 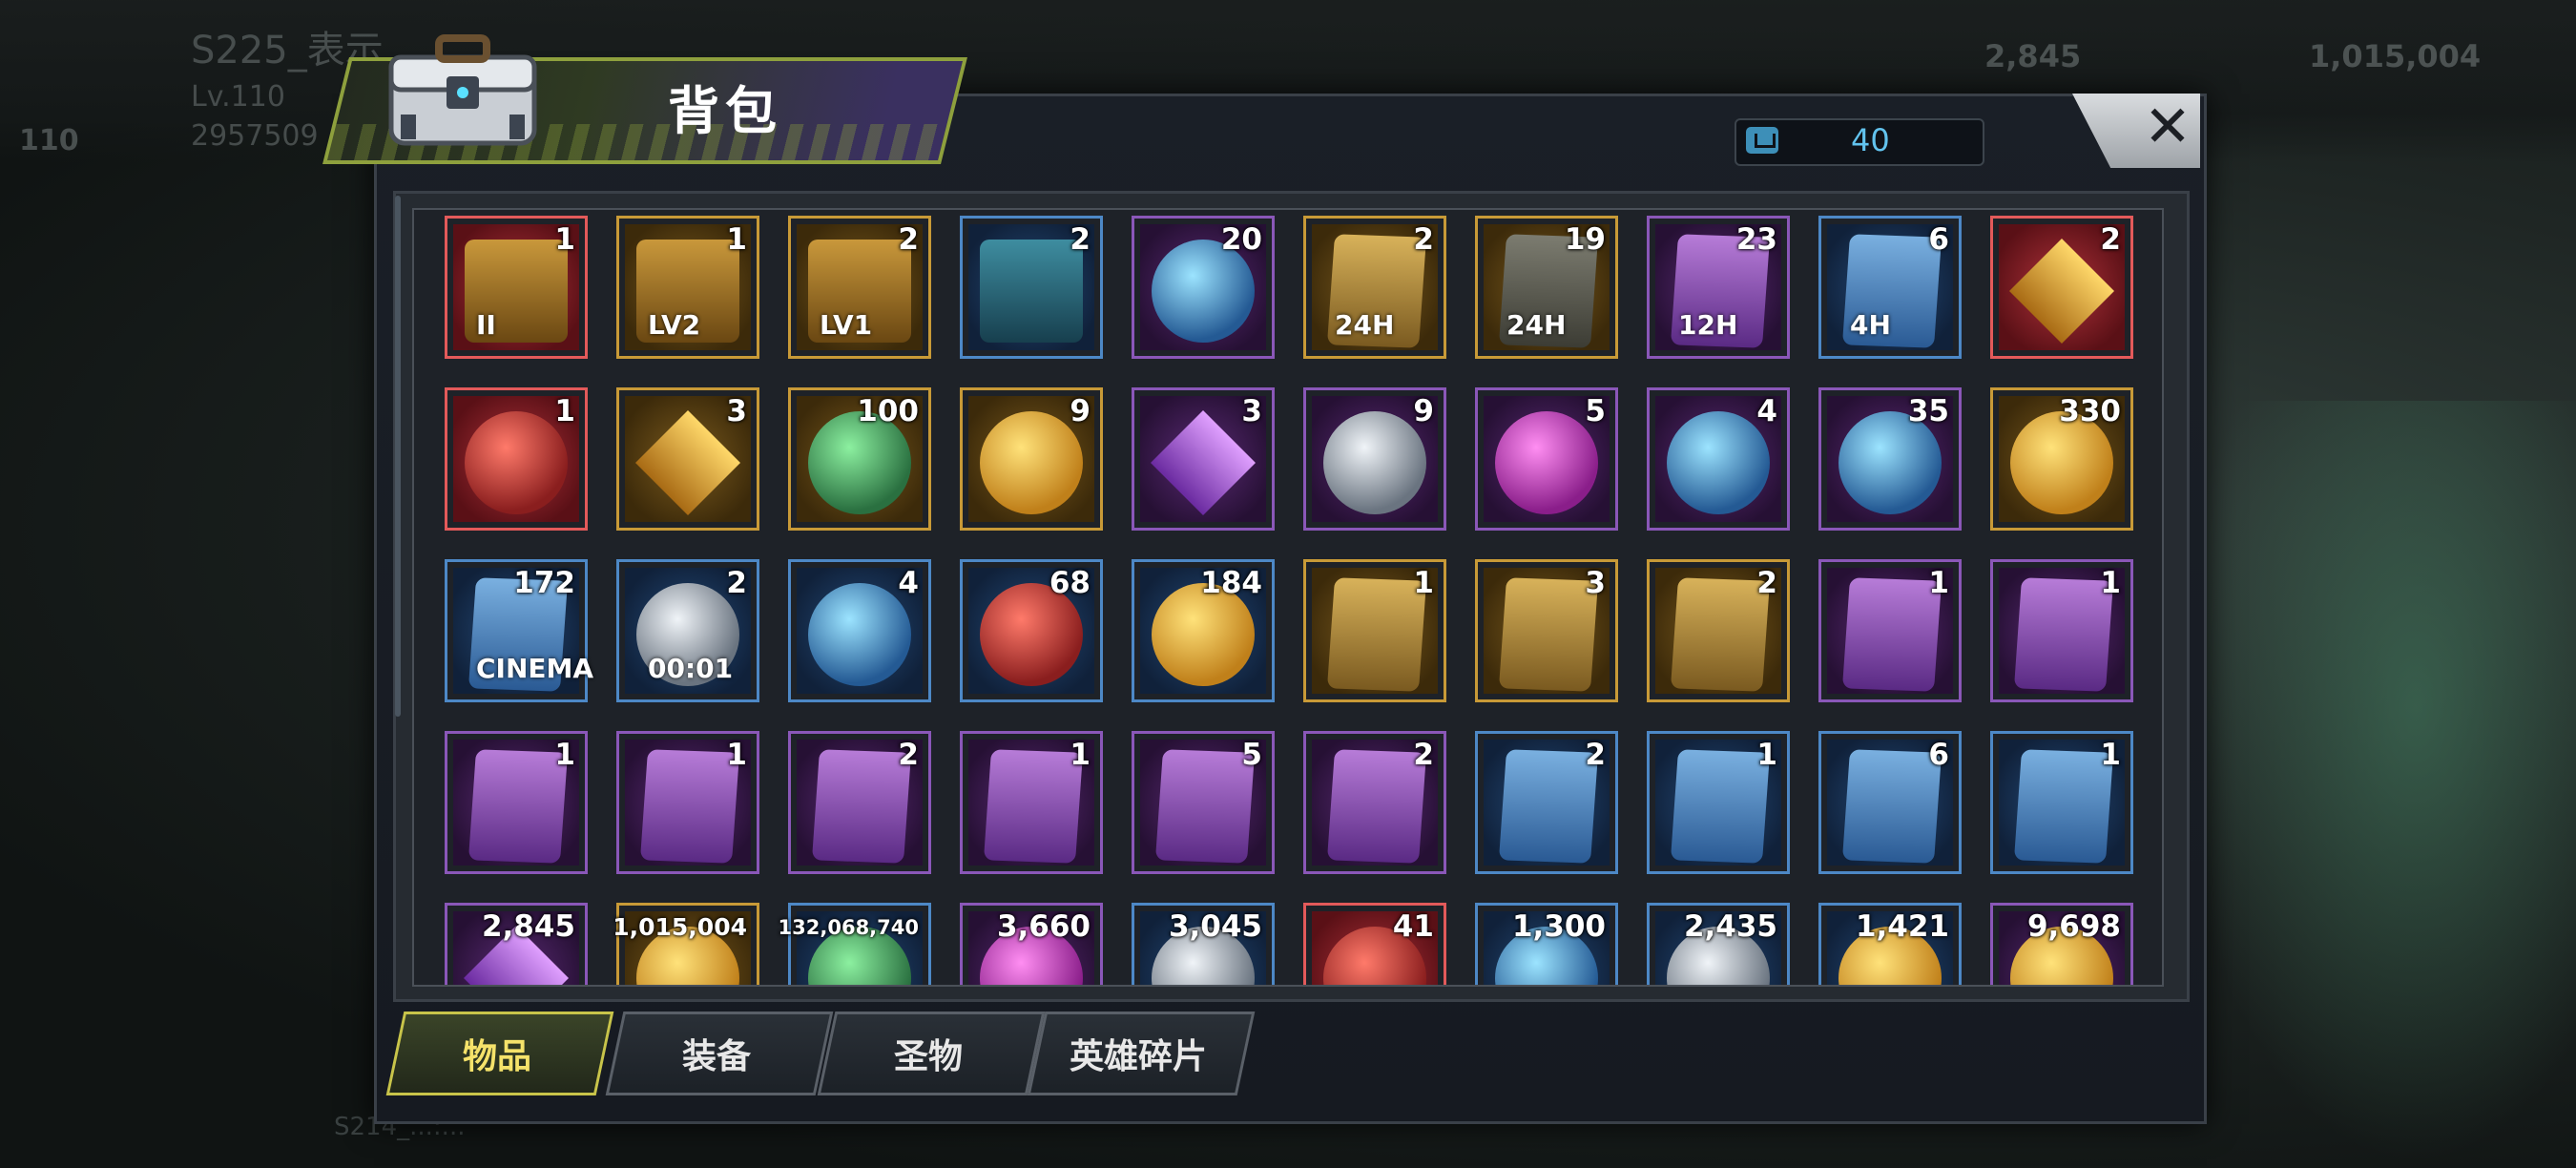 I want to click on item-slot-blueprint-gun-blue: 6, so click(x=1890, y=802).